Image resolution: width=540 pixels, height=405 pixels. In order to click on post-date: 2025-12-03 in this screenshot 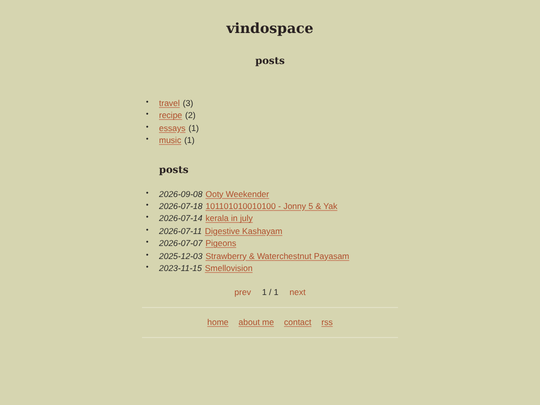, I will do `click(180, 256)`.